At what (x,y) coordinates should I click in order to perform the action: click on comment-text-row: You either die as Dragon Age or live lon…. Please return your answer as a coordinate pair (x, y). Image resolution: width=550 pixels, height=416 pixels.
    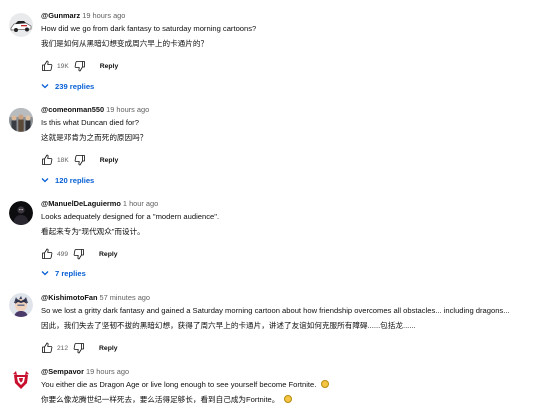
    Looking at the image, I should click on (292, 385).